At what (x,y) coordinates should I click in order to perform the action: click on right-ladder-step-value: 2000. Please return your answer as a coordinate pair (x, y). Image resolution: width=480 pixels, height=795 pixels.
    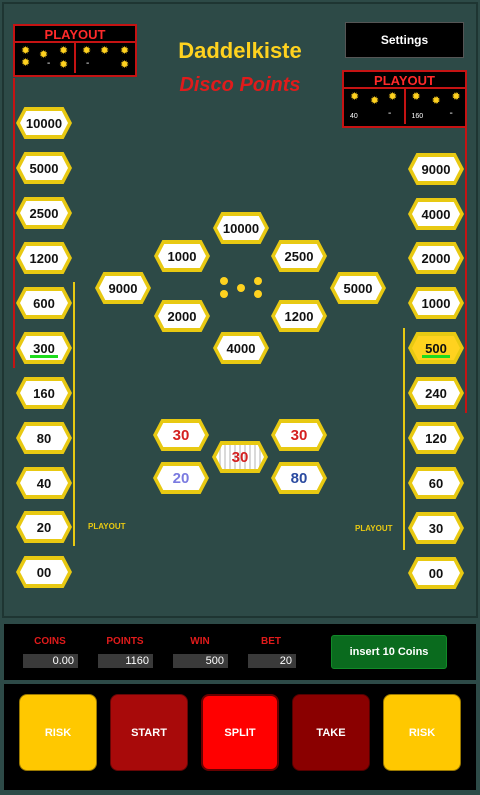
    Looking at the image, I should click on (436, 258).